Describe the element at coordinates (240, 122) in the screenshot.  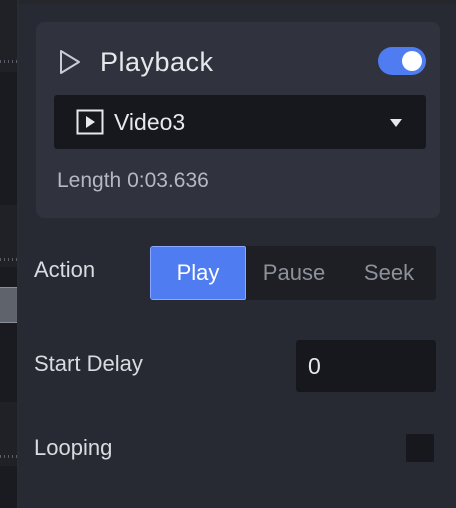
I see `video-clip-dropdown: Video3` at that location.